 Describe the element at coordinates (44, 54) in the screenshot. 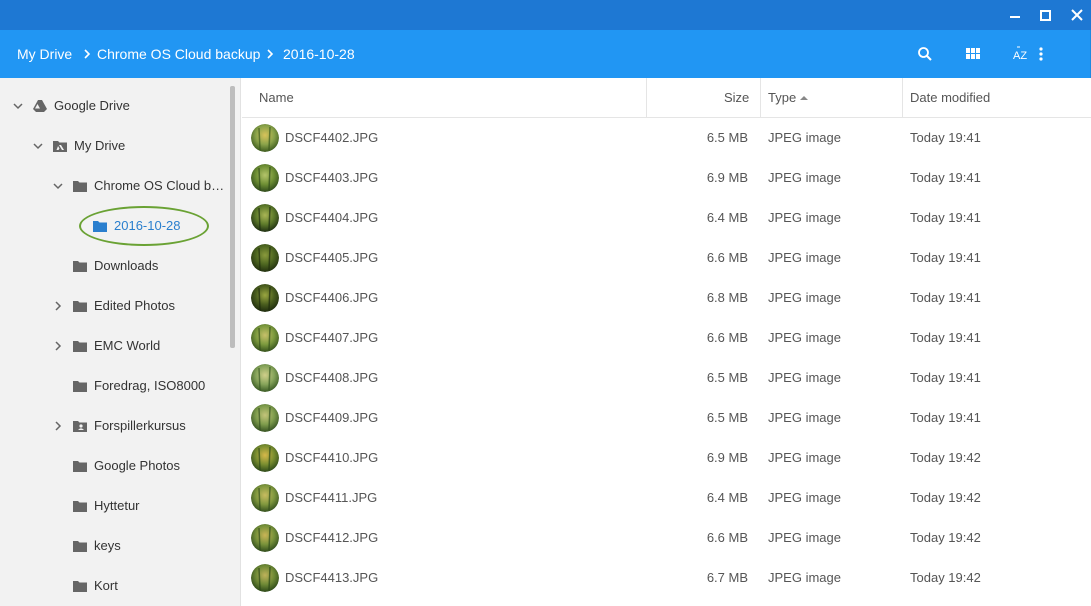

I see `breadcrumb-my-drive: My Drive` at that location.